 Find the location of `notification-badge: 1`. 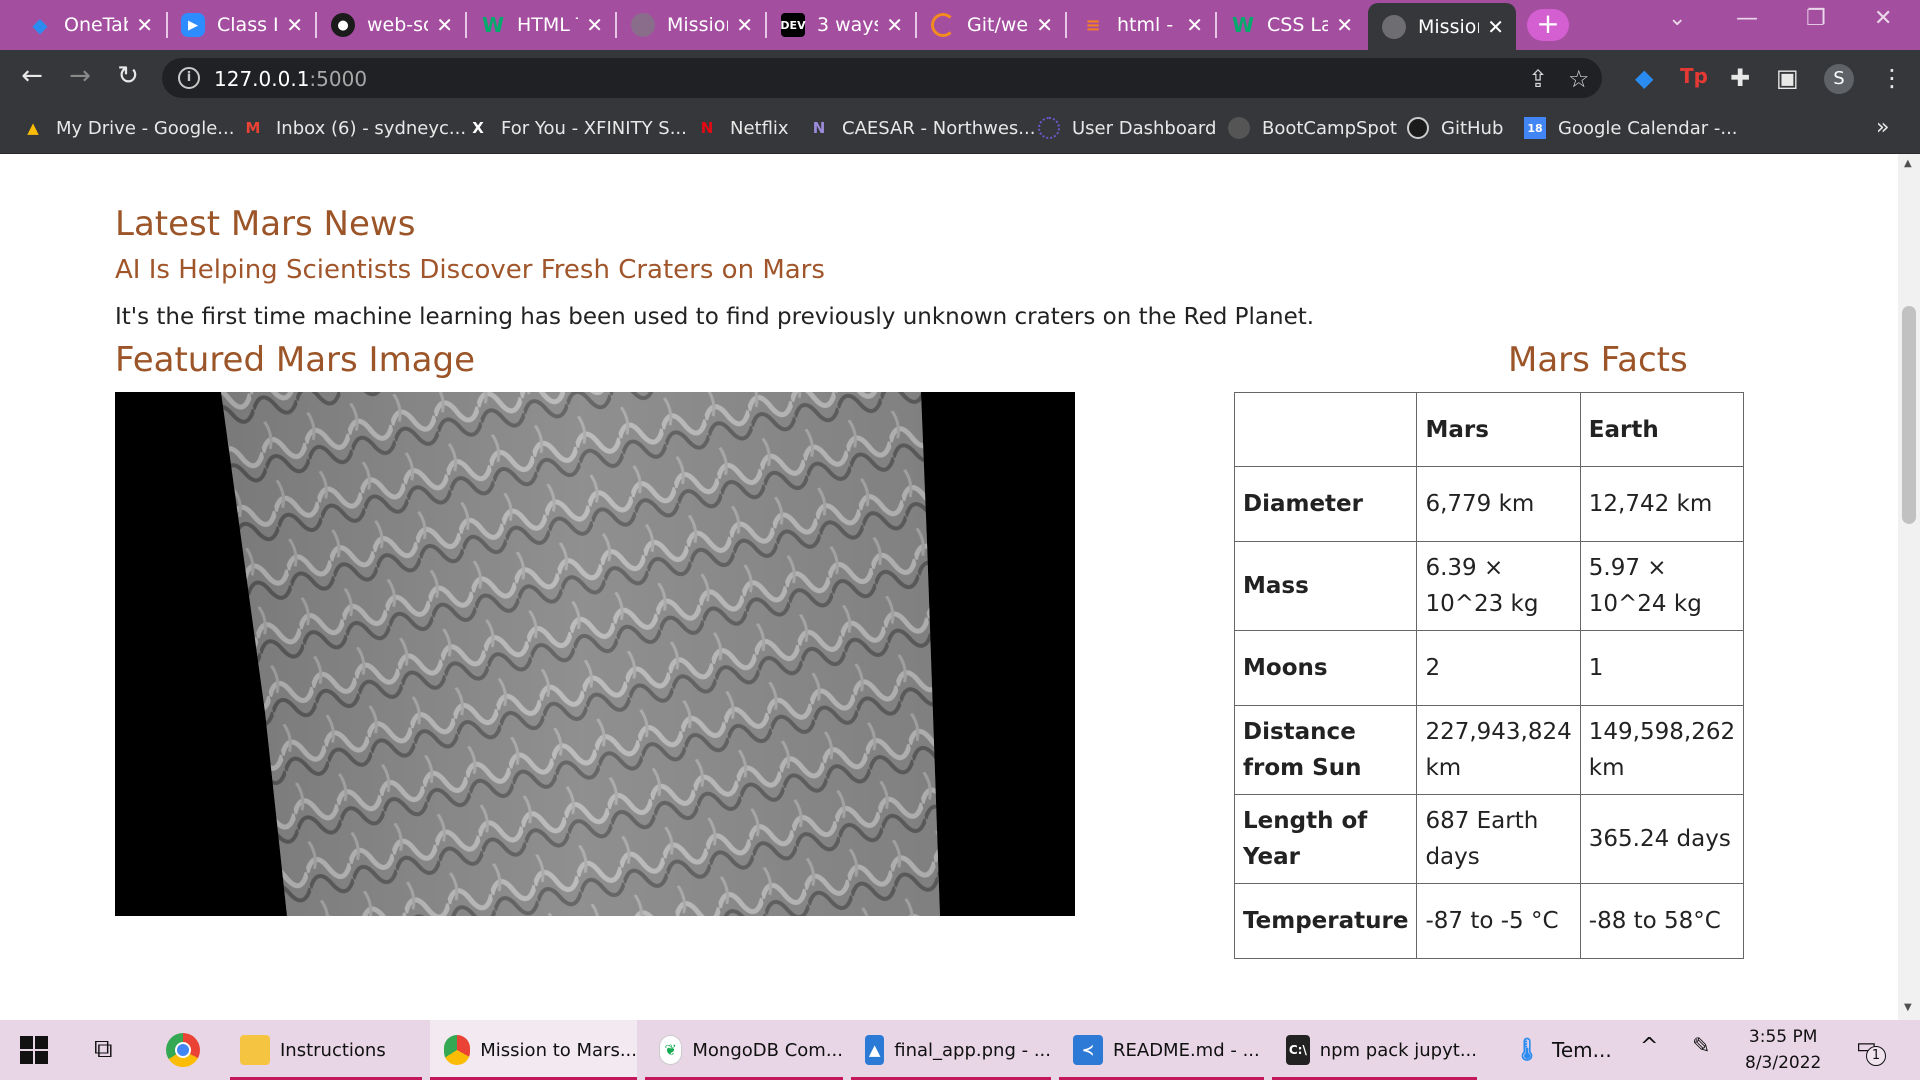

notification-badge: 1 is located at coordinates (1876, 1056).